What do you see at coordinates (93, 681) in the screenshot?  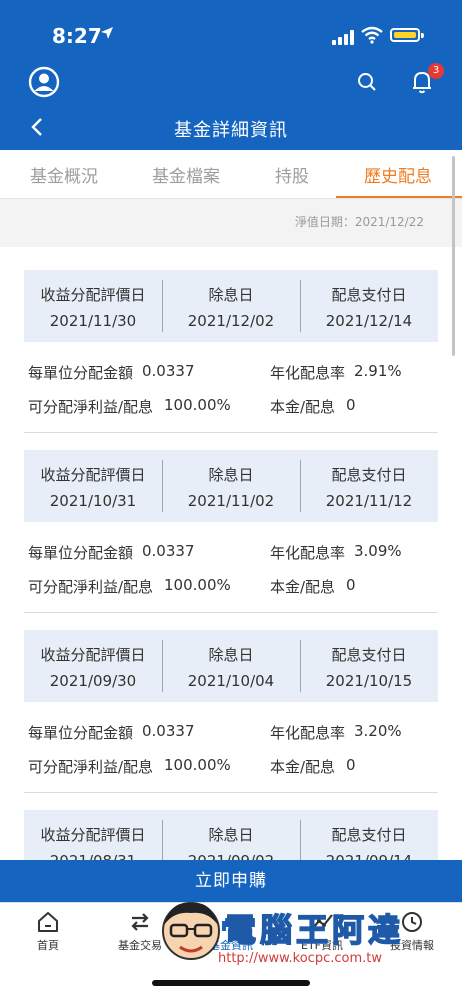 I see `eval-date-value: 2021/09/30` at bounding box center [93, 681].